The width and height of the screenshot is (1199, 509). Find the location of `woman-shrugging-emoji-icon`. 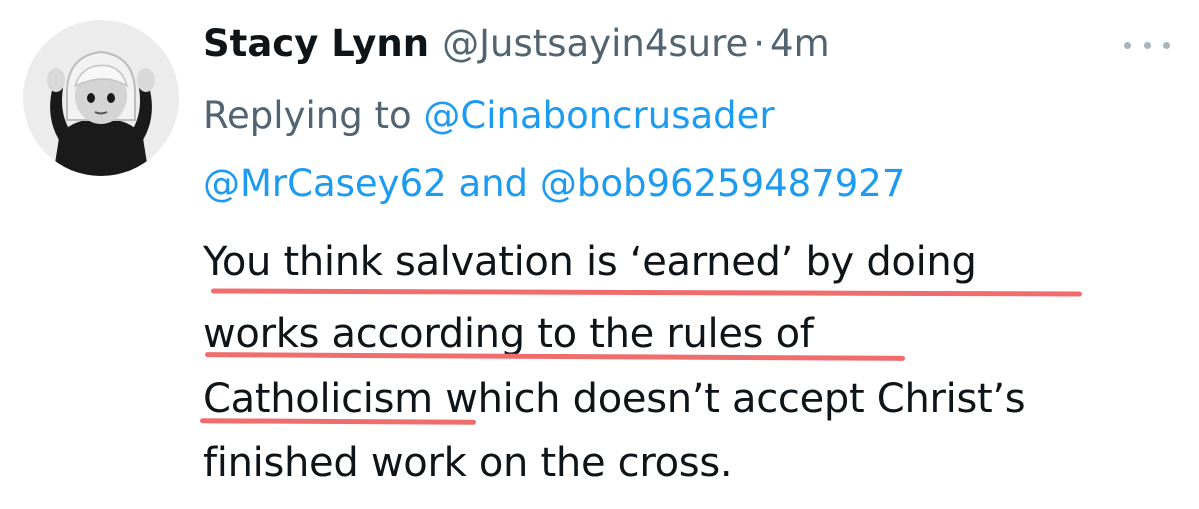

woman-shrugging-emoji-icon is located at coordinates (101, 98).